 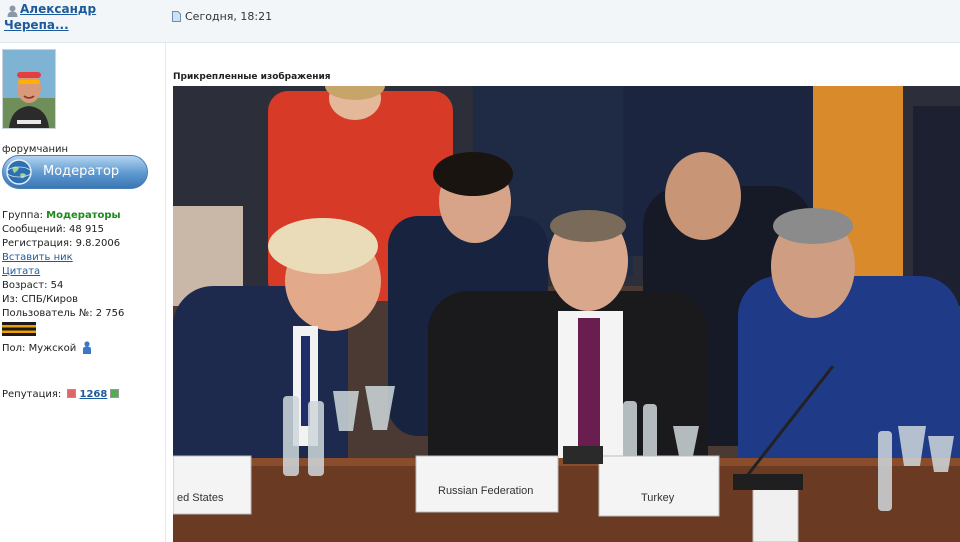 I want to click on reputation-plus-icon, so click(x=115, y=393).